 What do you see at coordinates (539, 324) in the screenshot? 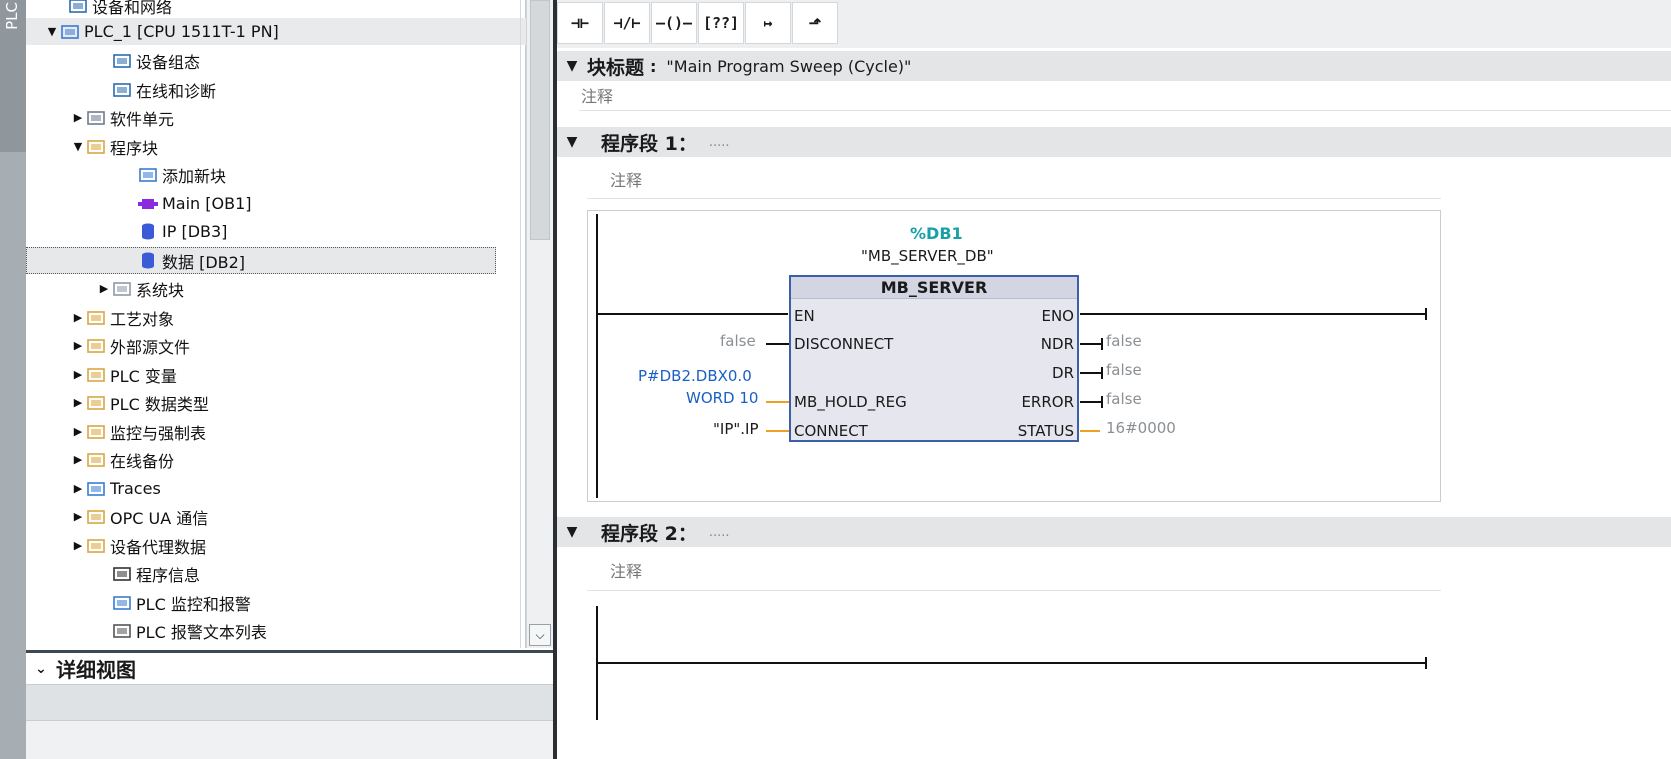
I see `tree-scrollbar: ⌵` at bounding box center [539, 324].